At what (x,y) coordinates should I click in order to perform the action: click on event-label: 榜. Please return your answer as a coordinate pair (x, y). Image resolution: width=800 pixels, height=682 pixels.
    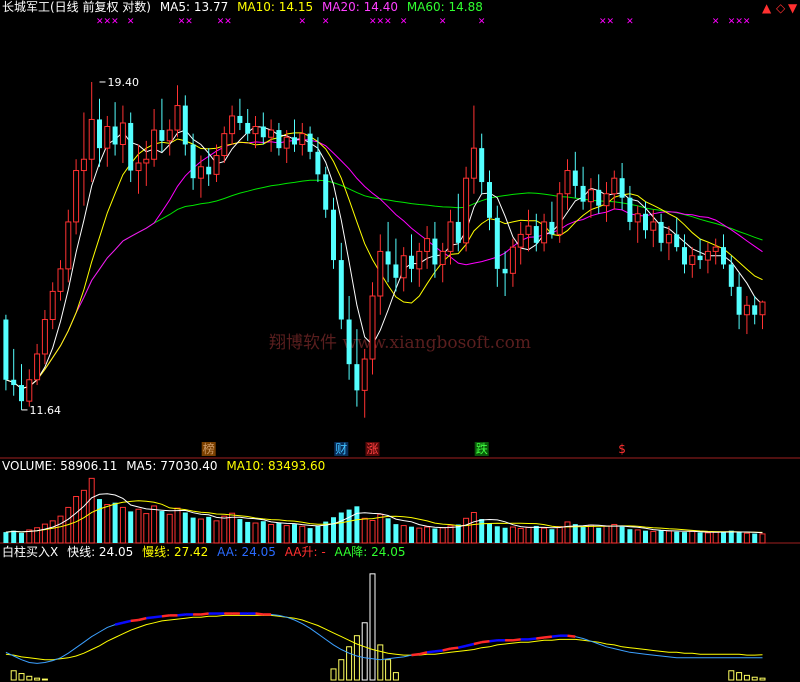
    Looking at the image, I should click on (208, 448).